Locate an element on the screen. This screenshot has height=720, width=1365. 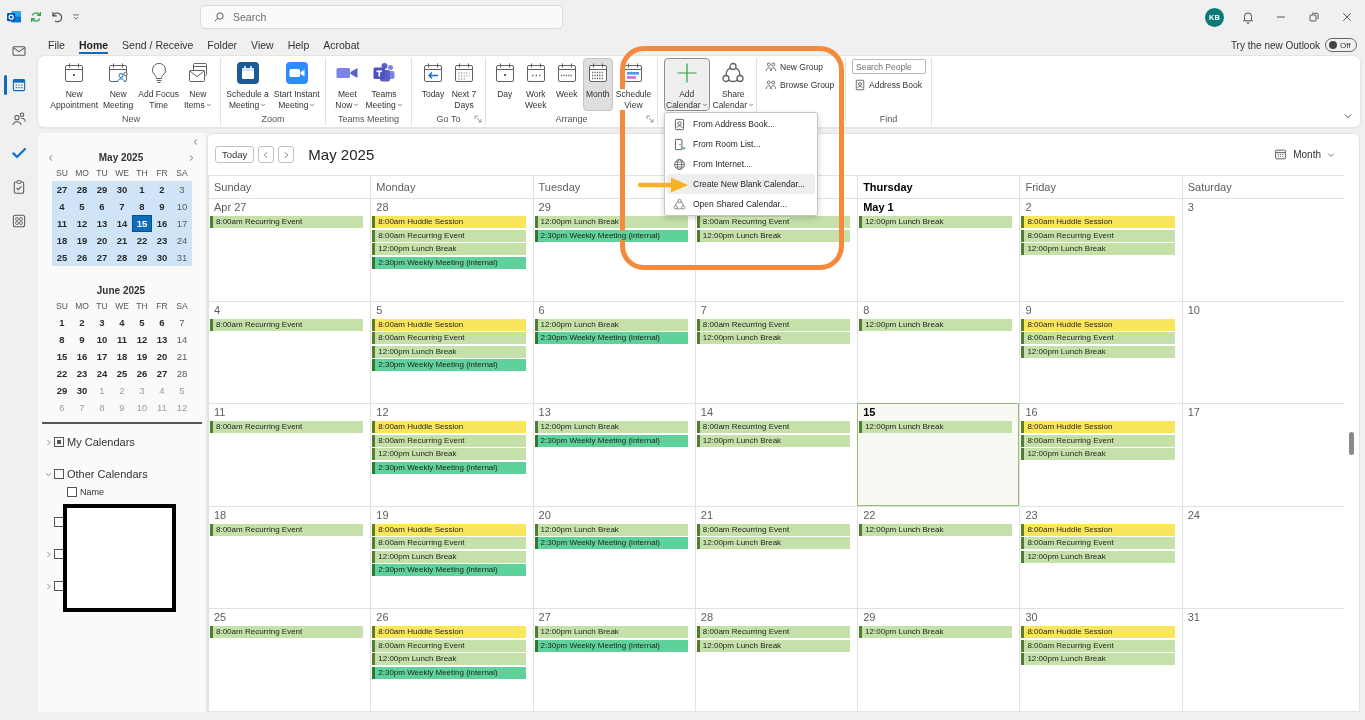
date-label: 22 is located at coordinates (869, 515).